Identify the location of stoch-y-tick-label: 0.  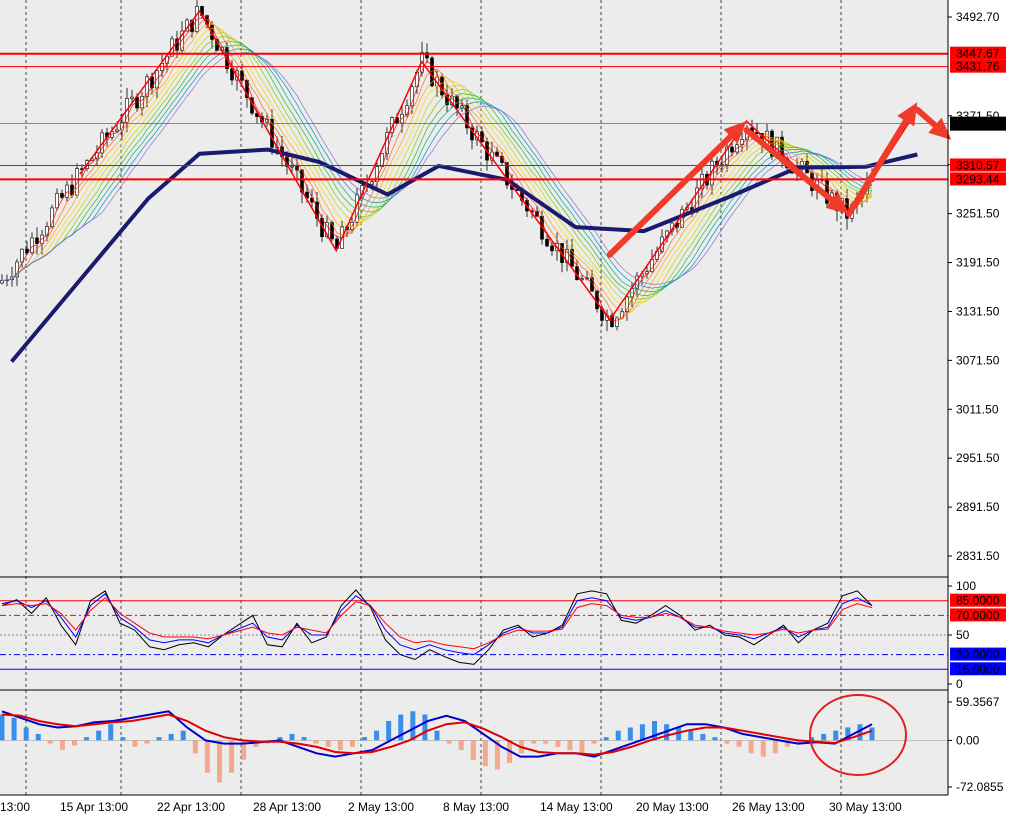
(959, 684).